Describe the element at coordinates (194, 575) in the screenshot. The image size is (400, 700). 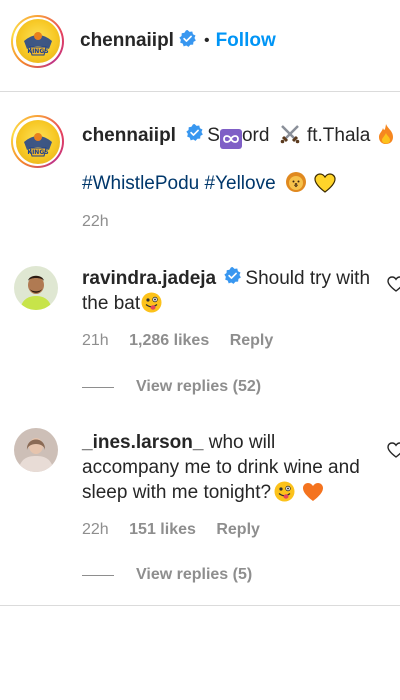
I see `view-replies-label: View replies (5)` at that location.